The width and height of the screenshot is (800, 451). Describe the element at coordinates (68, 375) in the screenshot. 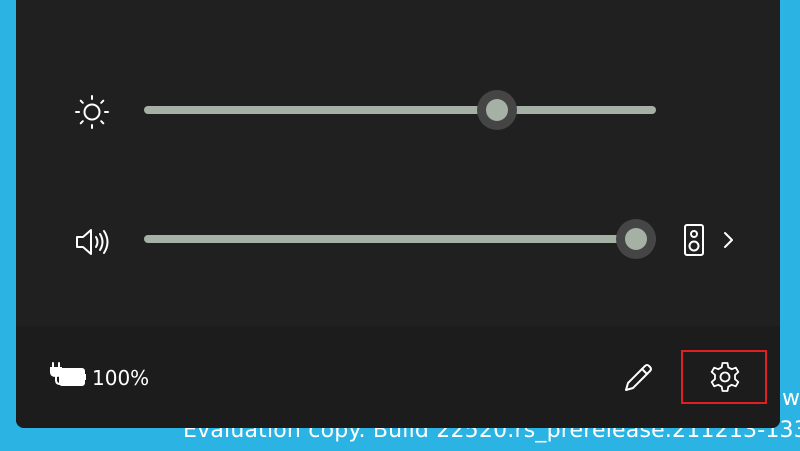

I see `battery-charging-icon` at that location.